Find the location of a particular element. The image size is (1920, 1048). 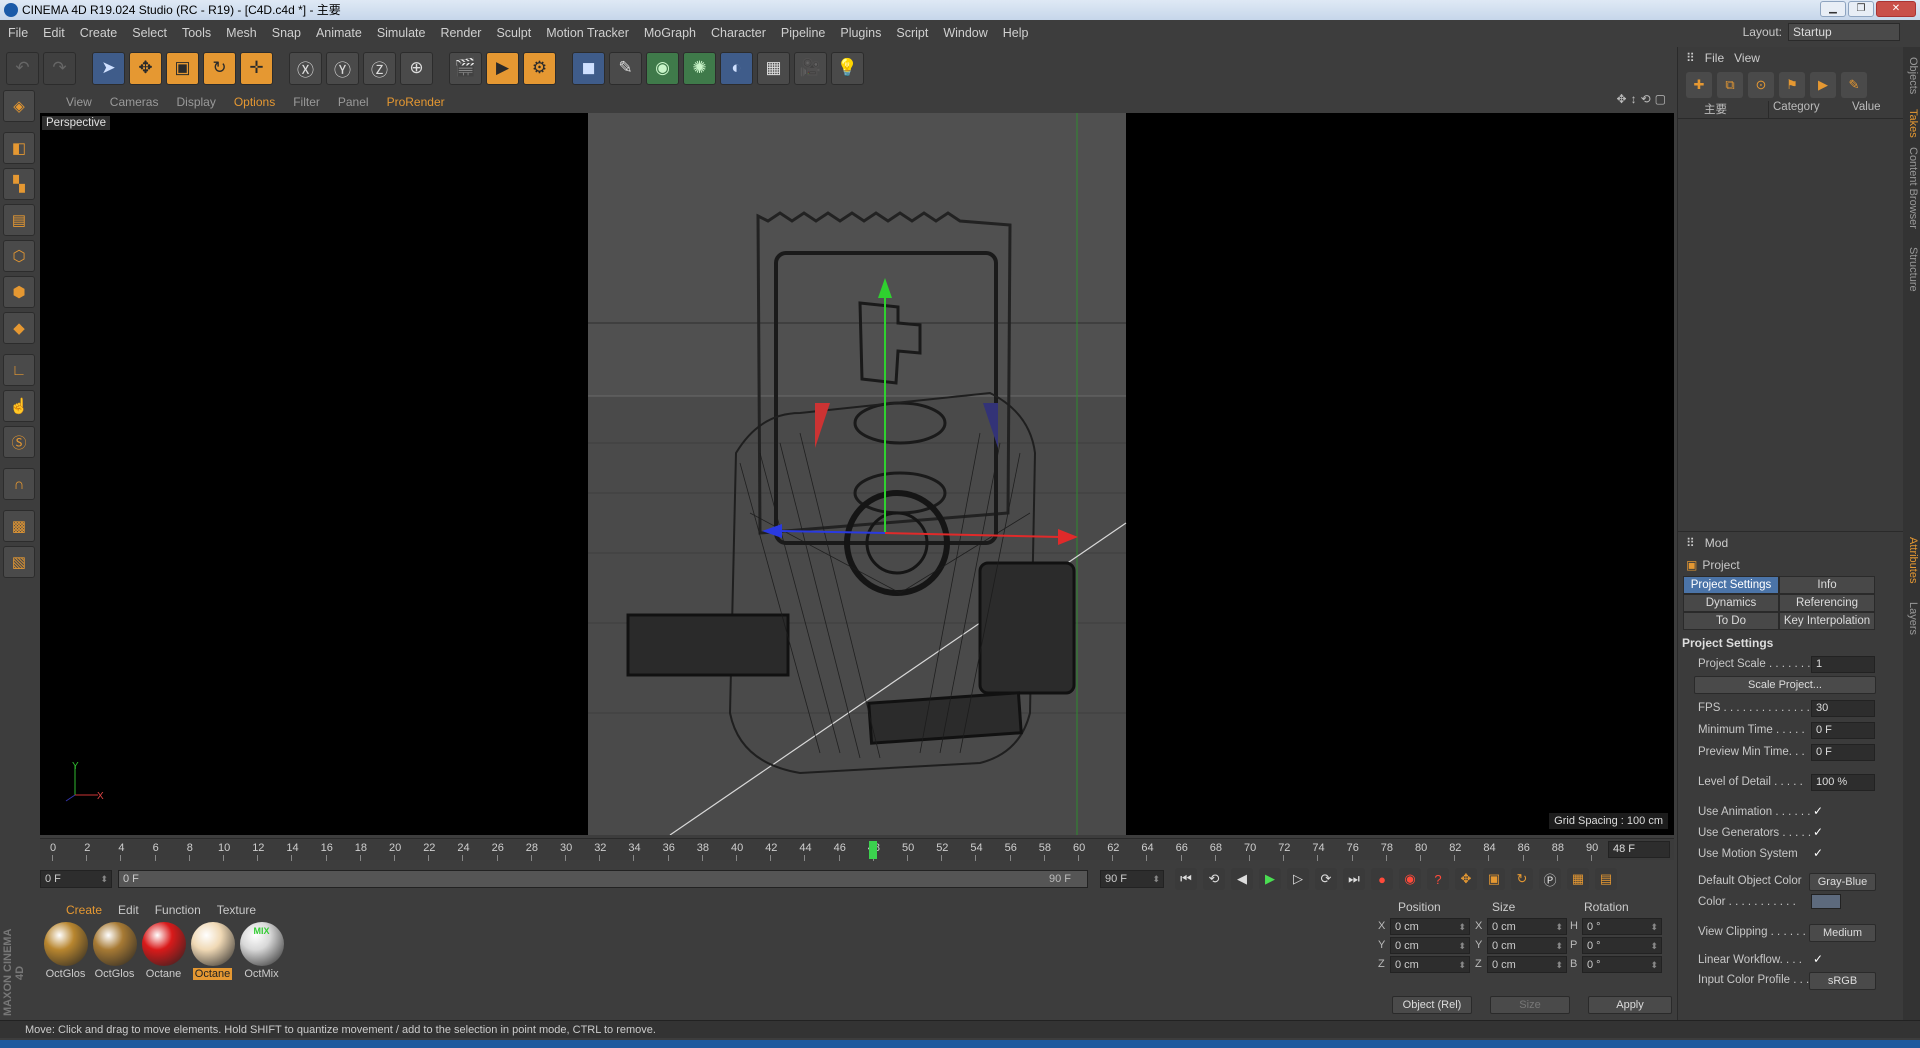

floor-icon: ▦ is located at coordinates (773, 68).